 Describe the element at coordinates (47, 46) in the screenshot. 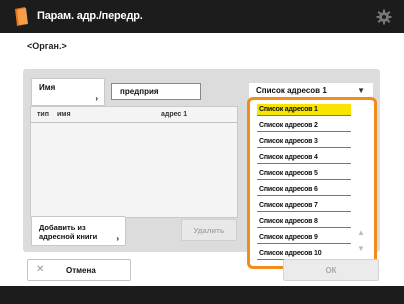

I see `group-title: <Орган.>` at that location.